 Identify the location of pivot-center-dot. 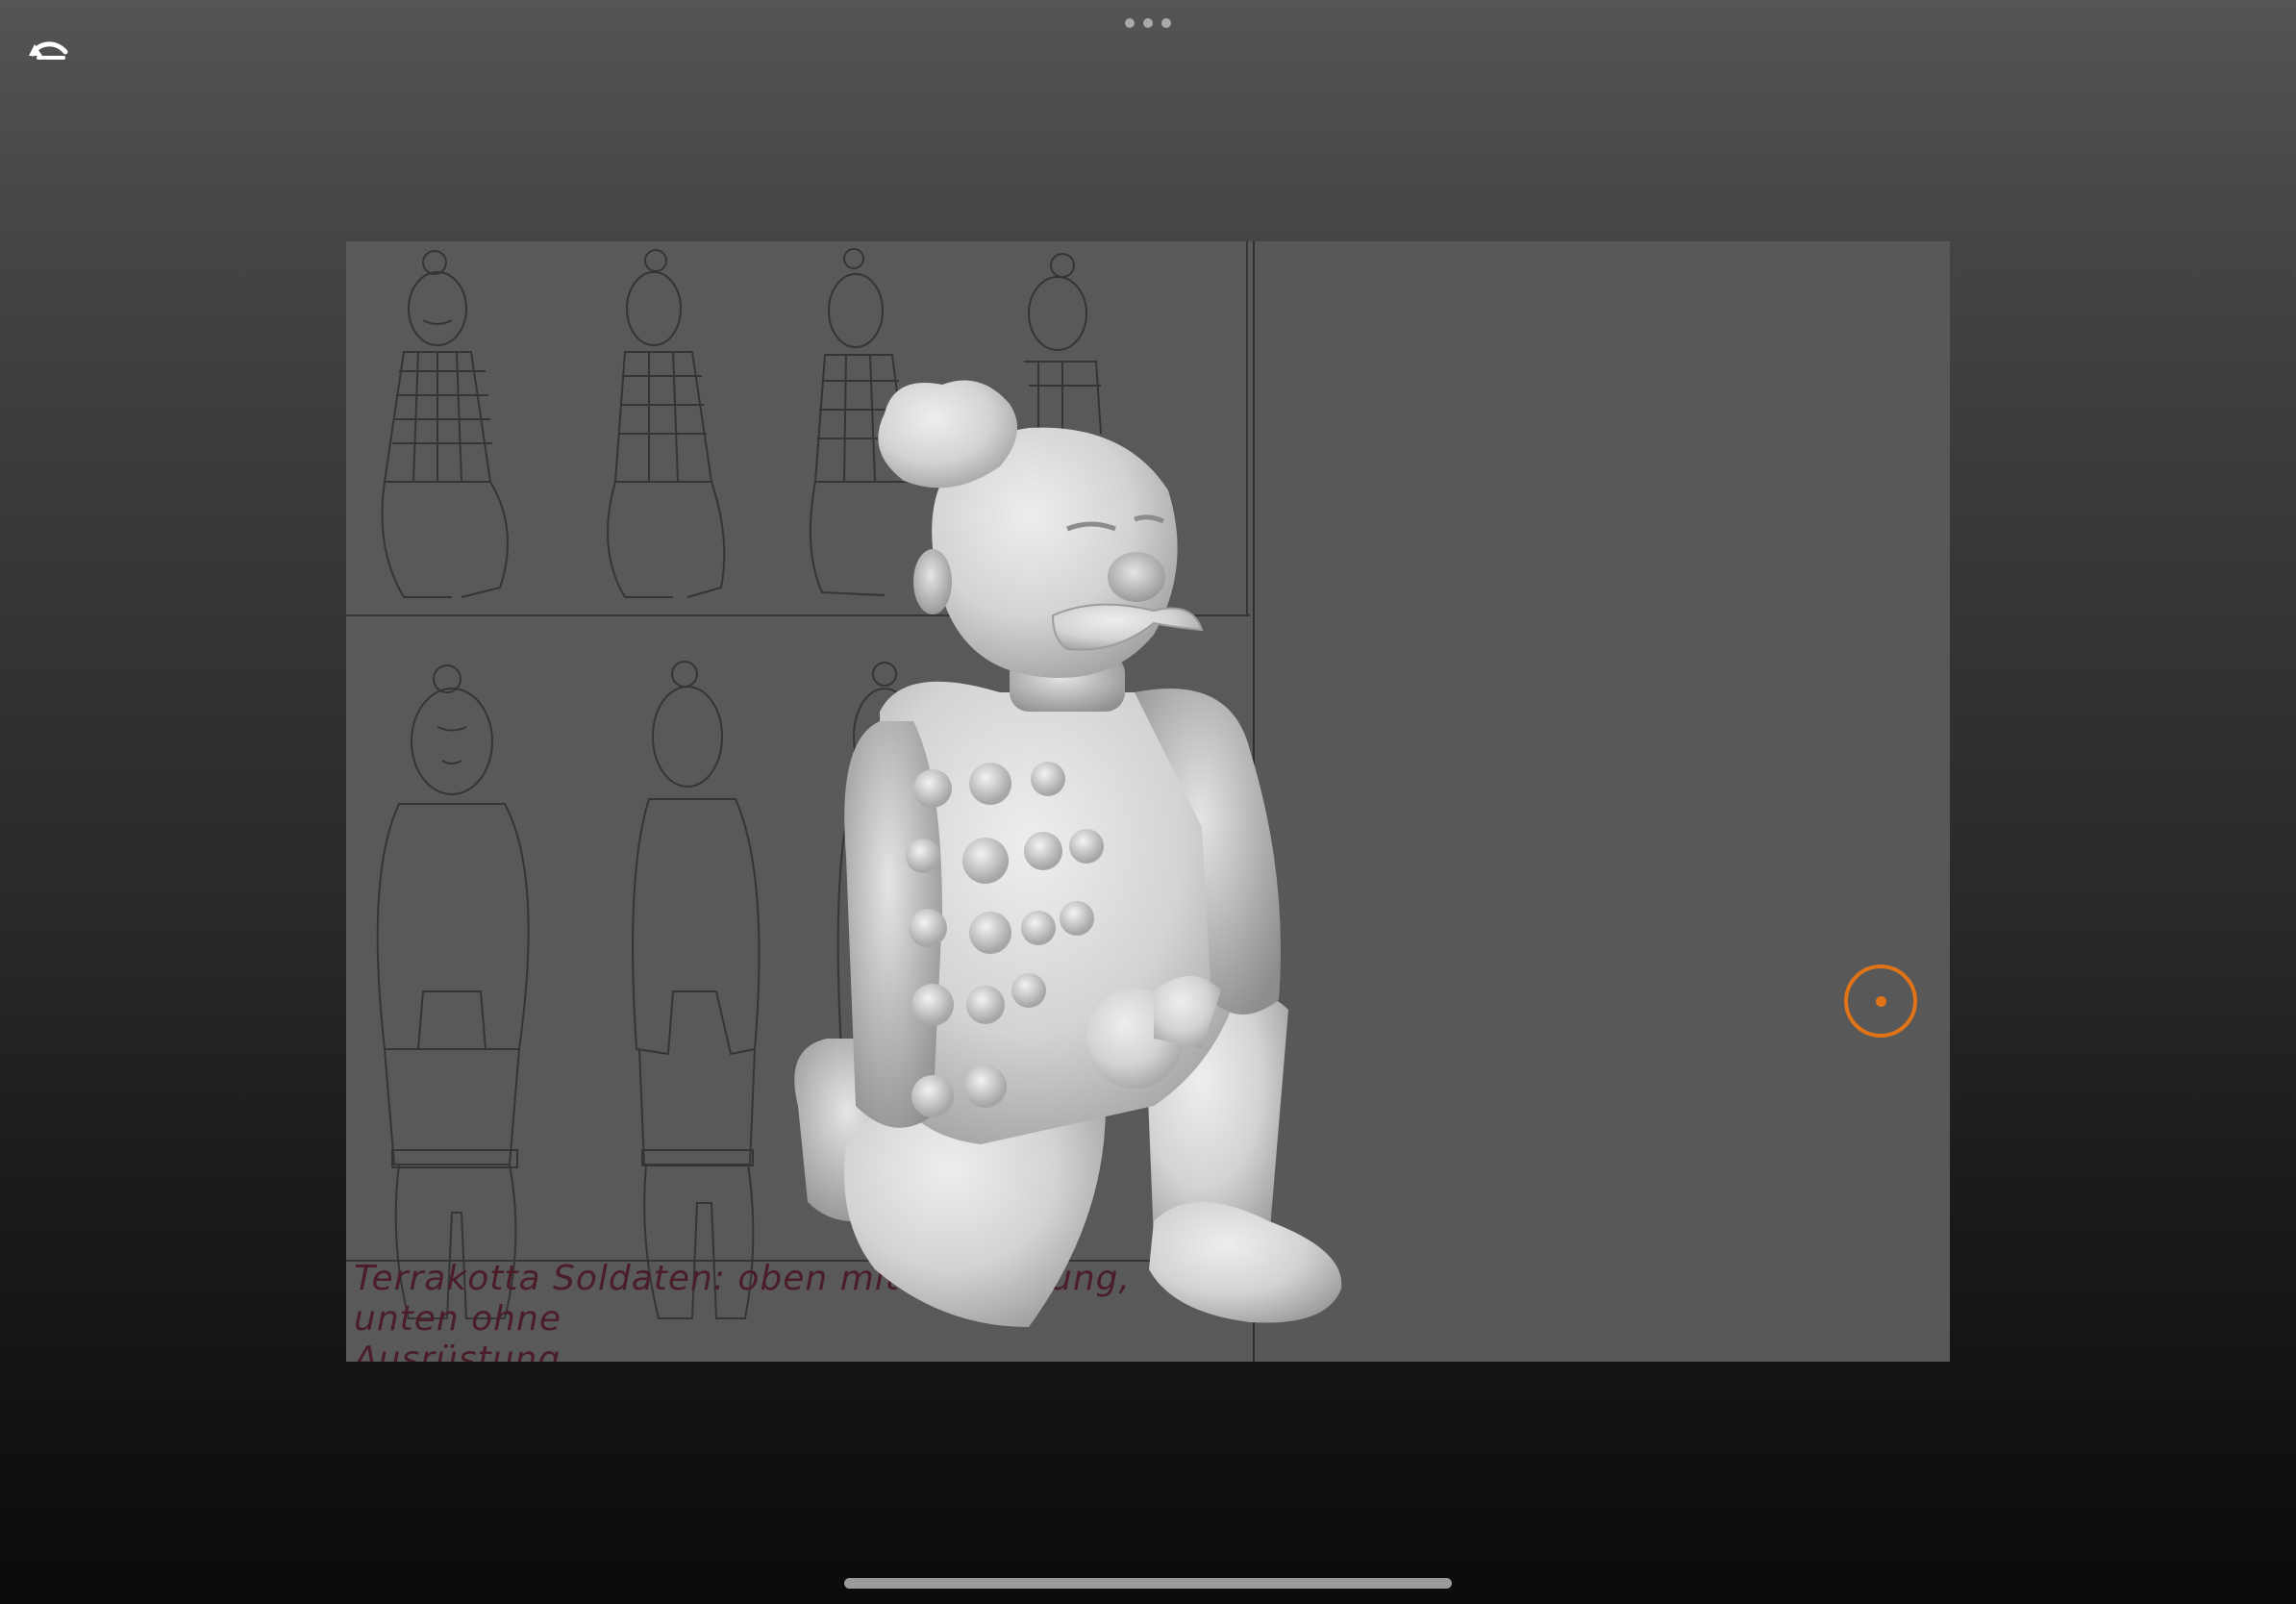
(1881, 1001).